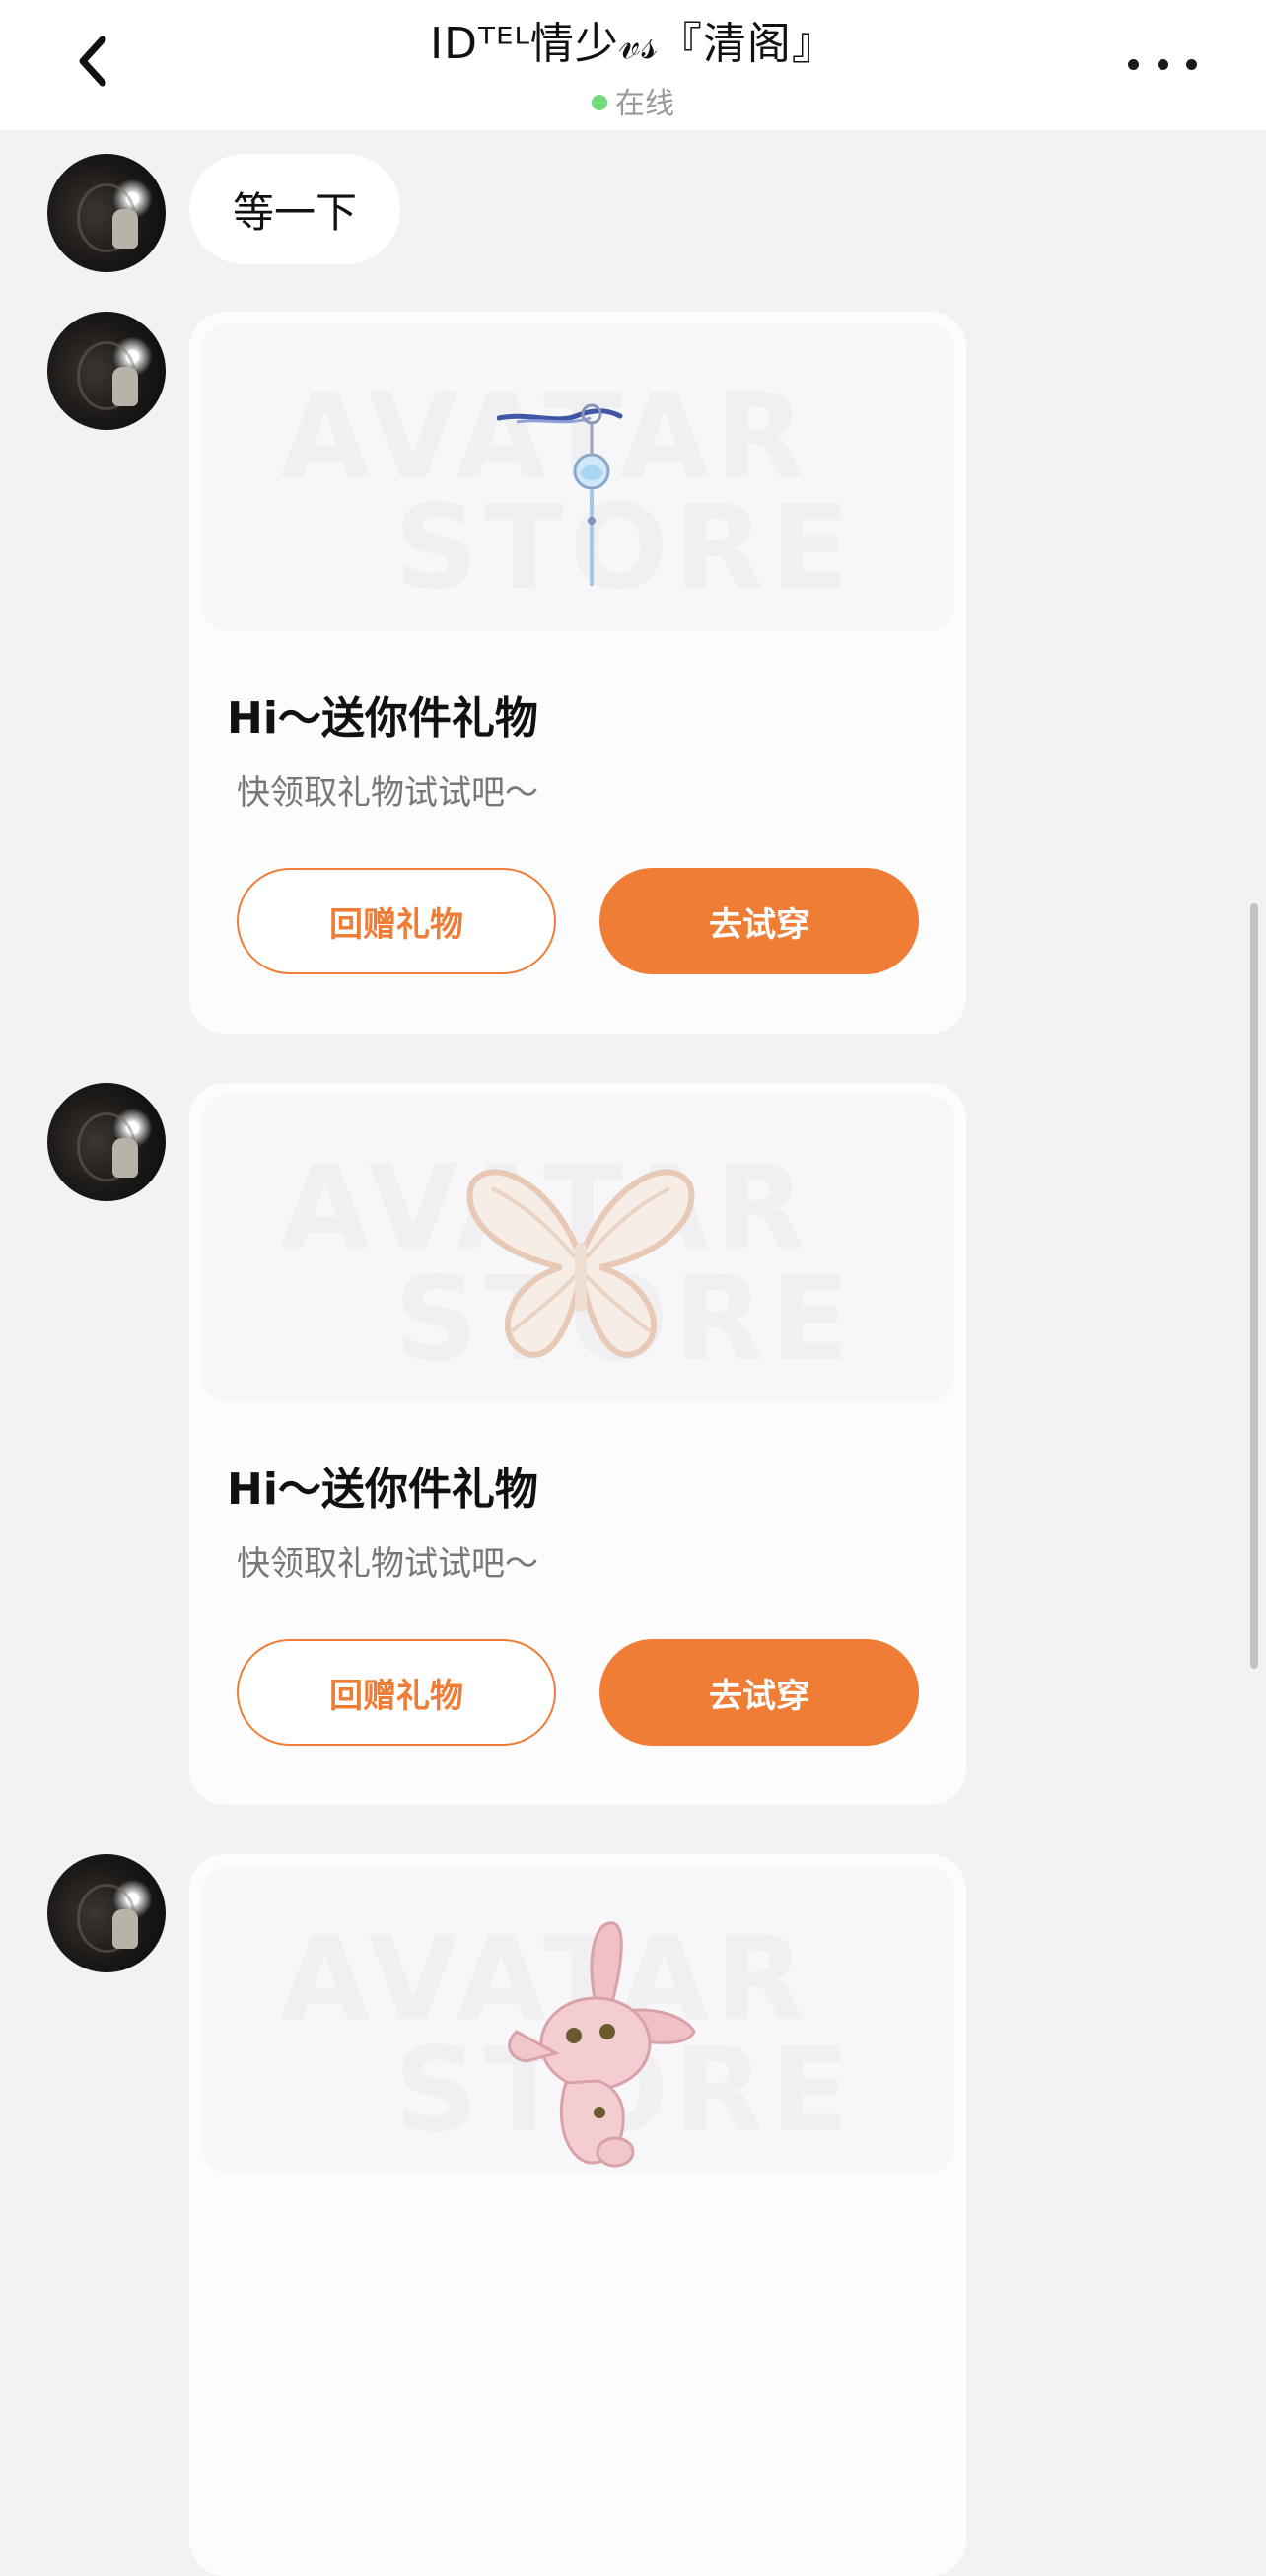 The height and width of the screenshot is (2576, 1266). I want to click on online-status: 在线, so click(633, 101).